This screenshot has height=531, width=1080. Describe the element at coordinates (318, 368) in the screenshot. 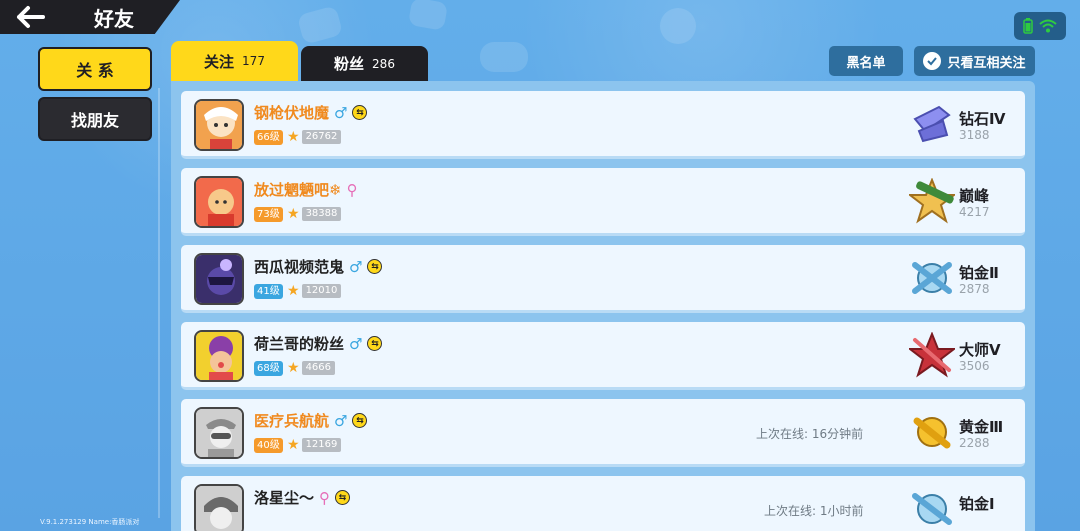

I see `score-value: 4666` at that location.